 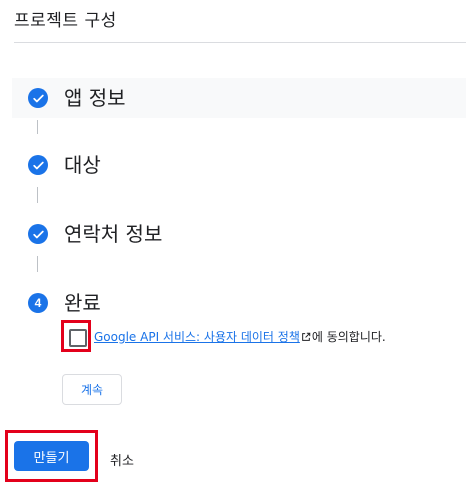 I want to click on step-label: 완료, so click(x=82, y=303).